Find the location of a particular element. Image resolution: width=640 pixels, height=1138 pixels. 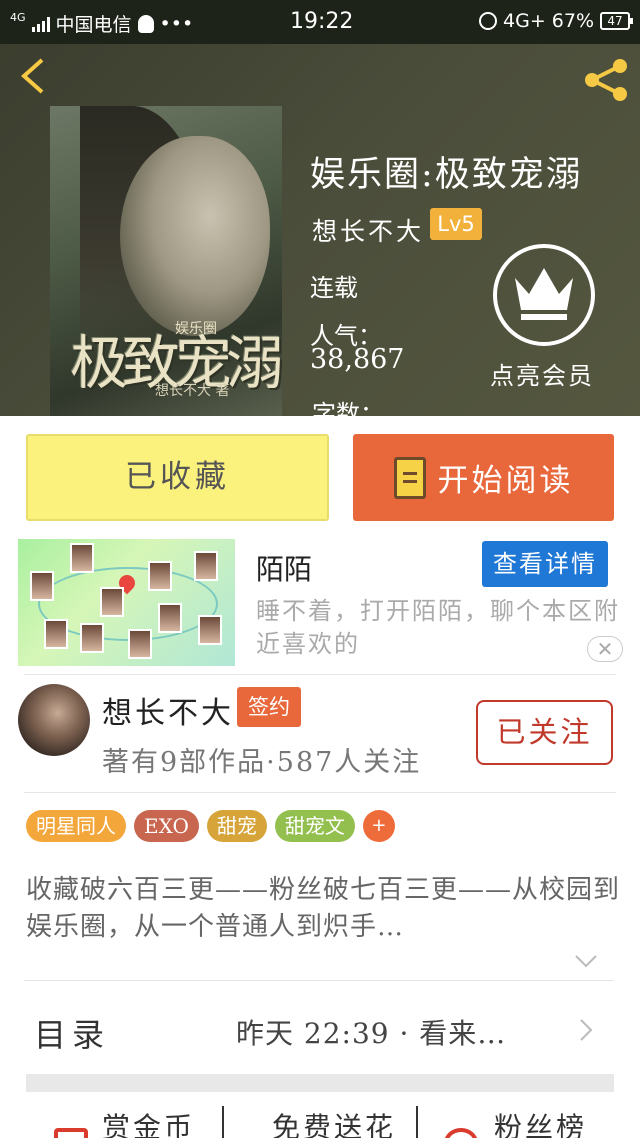

battery-percent: 67% is located at coordinates (572, 21).